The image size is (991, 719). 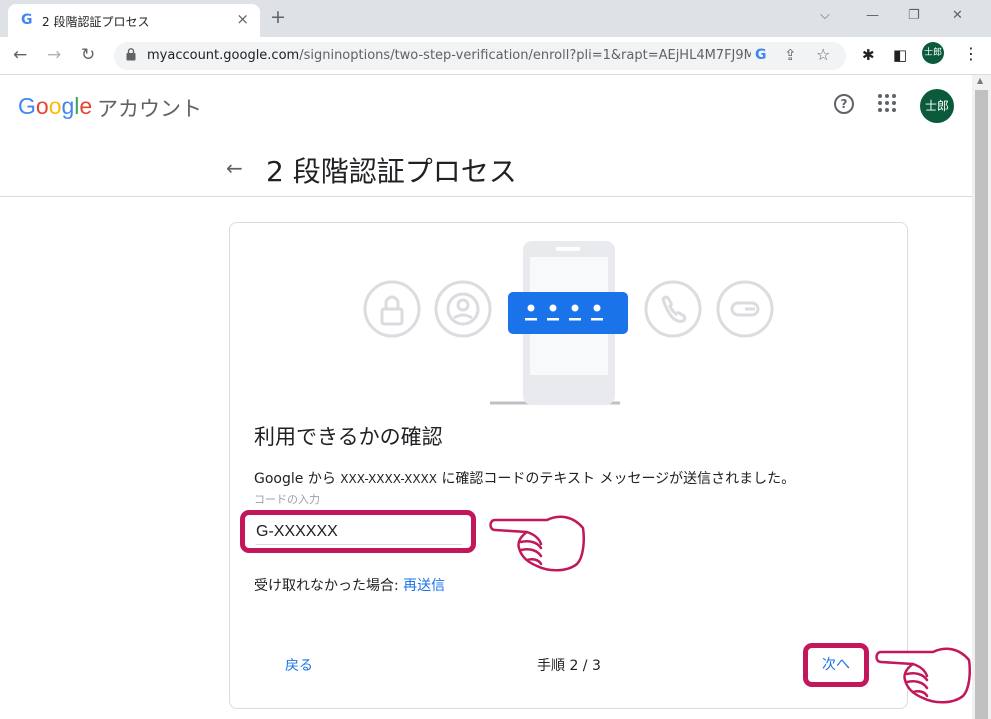 I want to click on bookmark-star-icon: ☆, so click(x=823, y=54).